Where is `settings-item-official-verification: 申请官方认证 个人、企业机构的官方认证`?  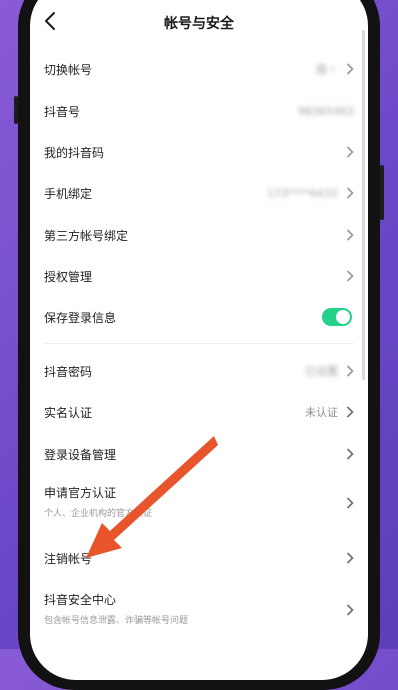 settings-item-official-verification: 申请官方认证 个人、企业机构的官方认证 is located at coordinates (199, 503).